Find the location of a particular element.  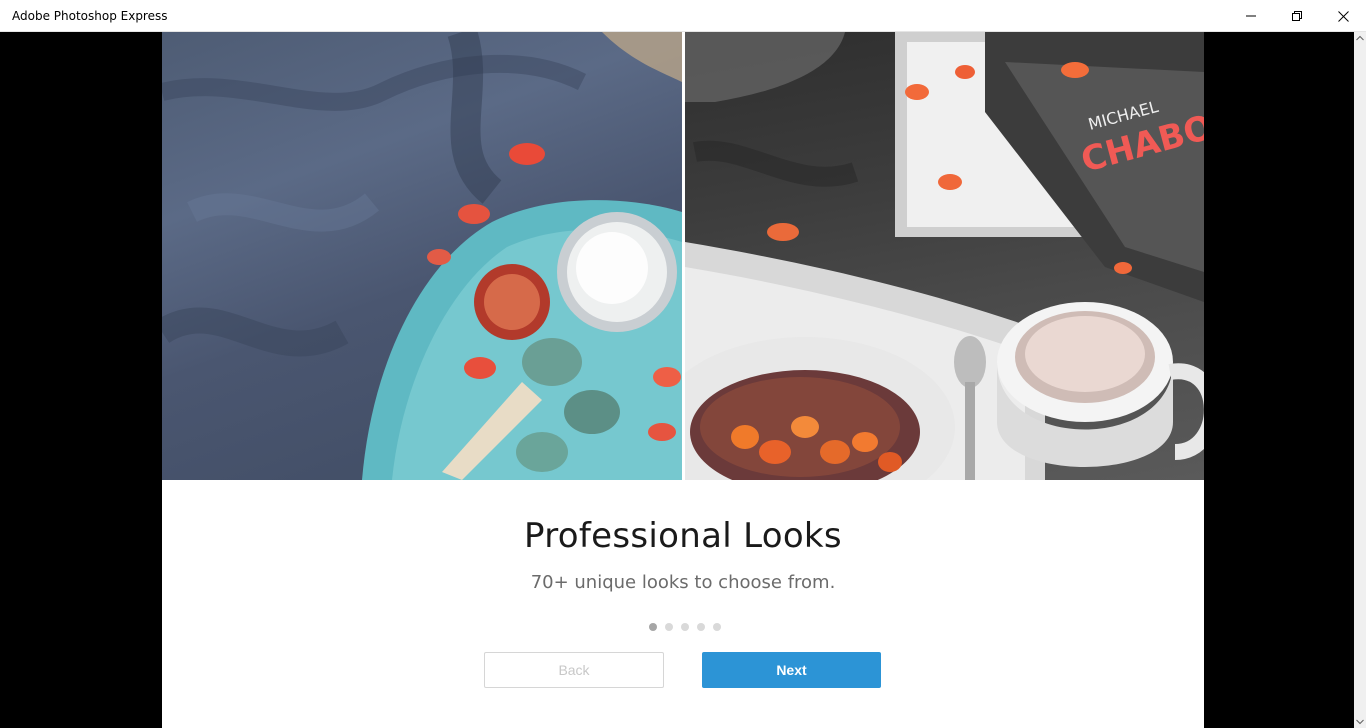

back-button: Back is located at coordinates (574, 670).